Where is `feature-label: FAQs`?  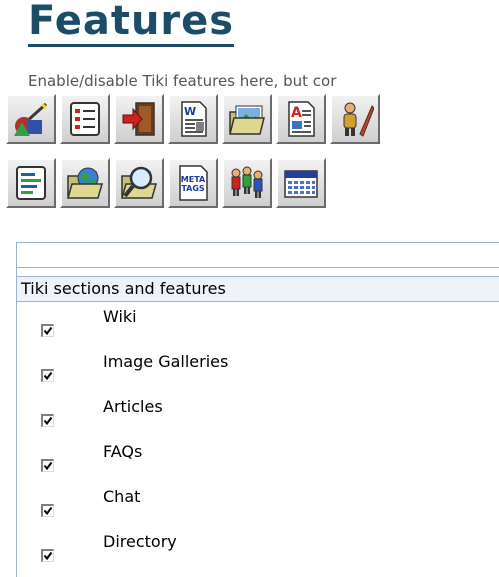 feature-label: FAQs is located at coordinates (123, 451).